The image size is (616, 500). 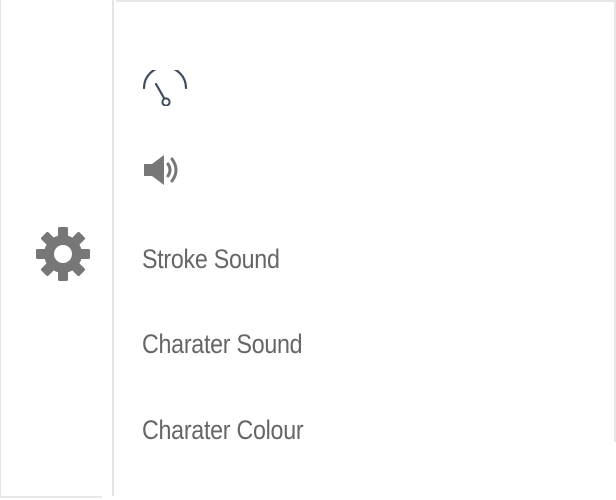 What do you see at coordinates (292, 259) in the screenshot?
I see `menu-item-stroke-sound: Stroke Sound` at bounding box center [292, 259].